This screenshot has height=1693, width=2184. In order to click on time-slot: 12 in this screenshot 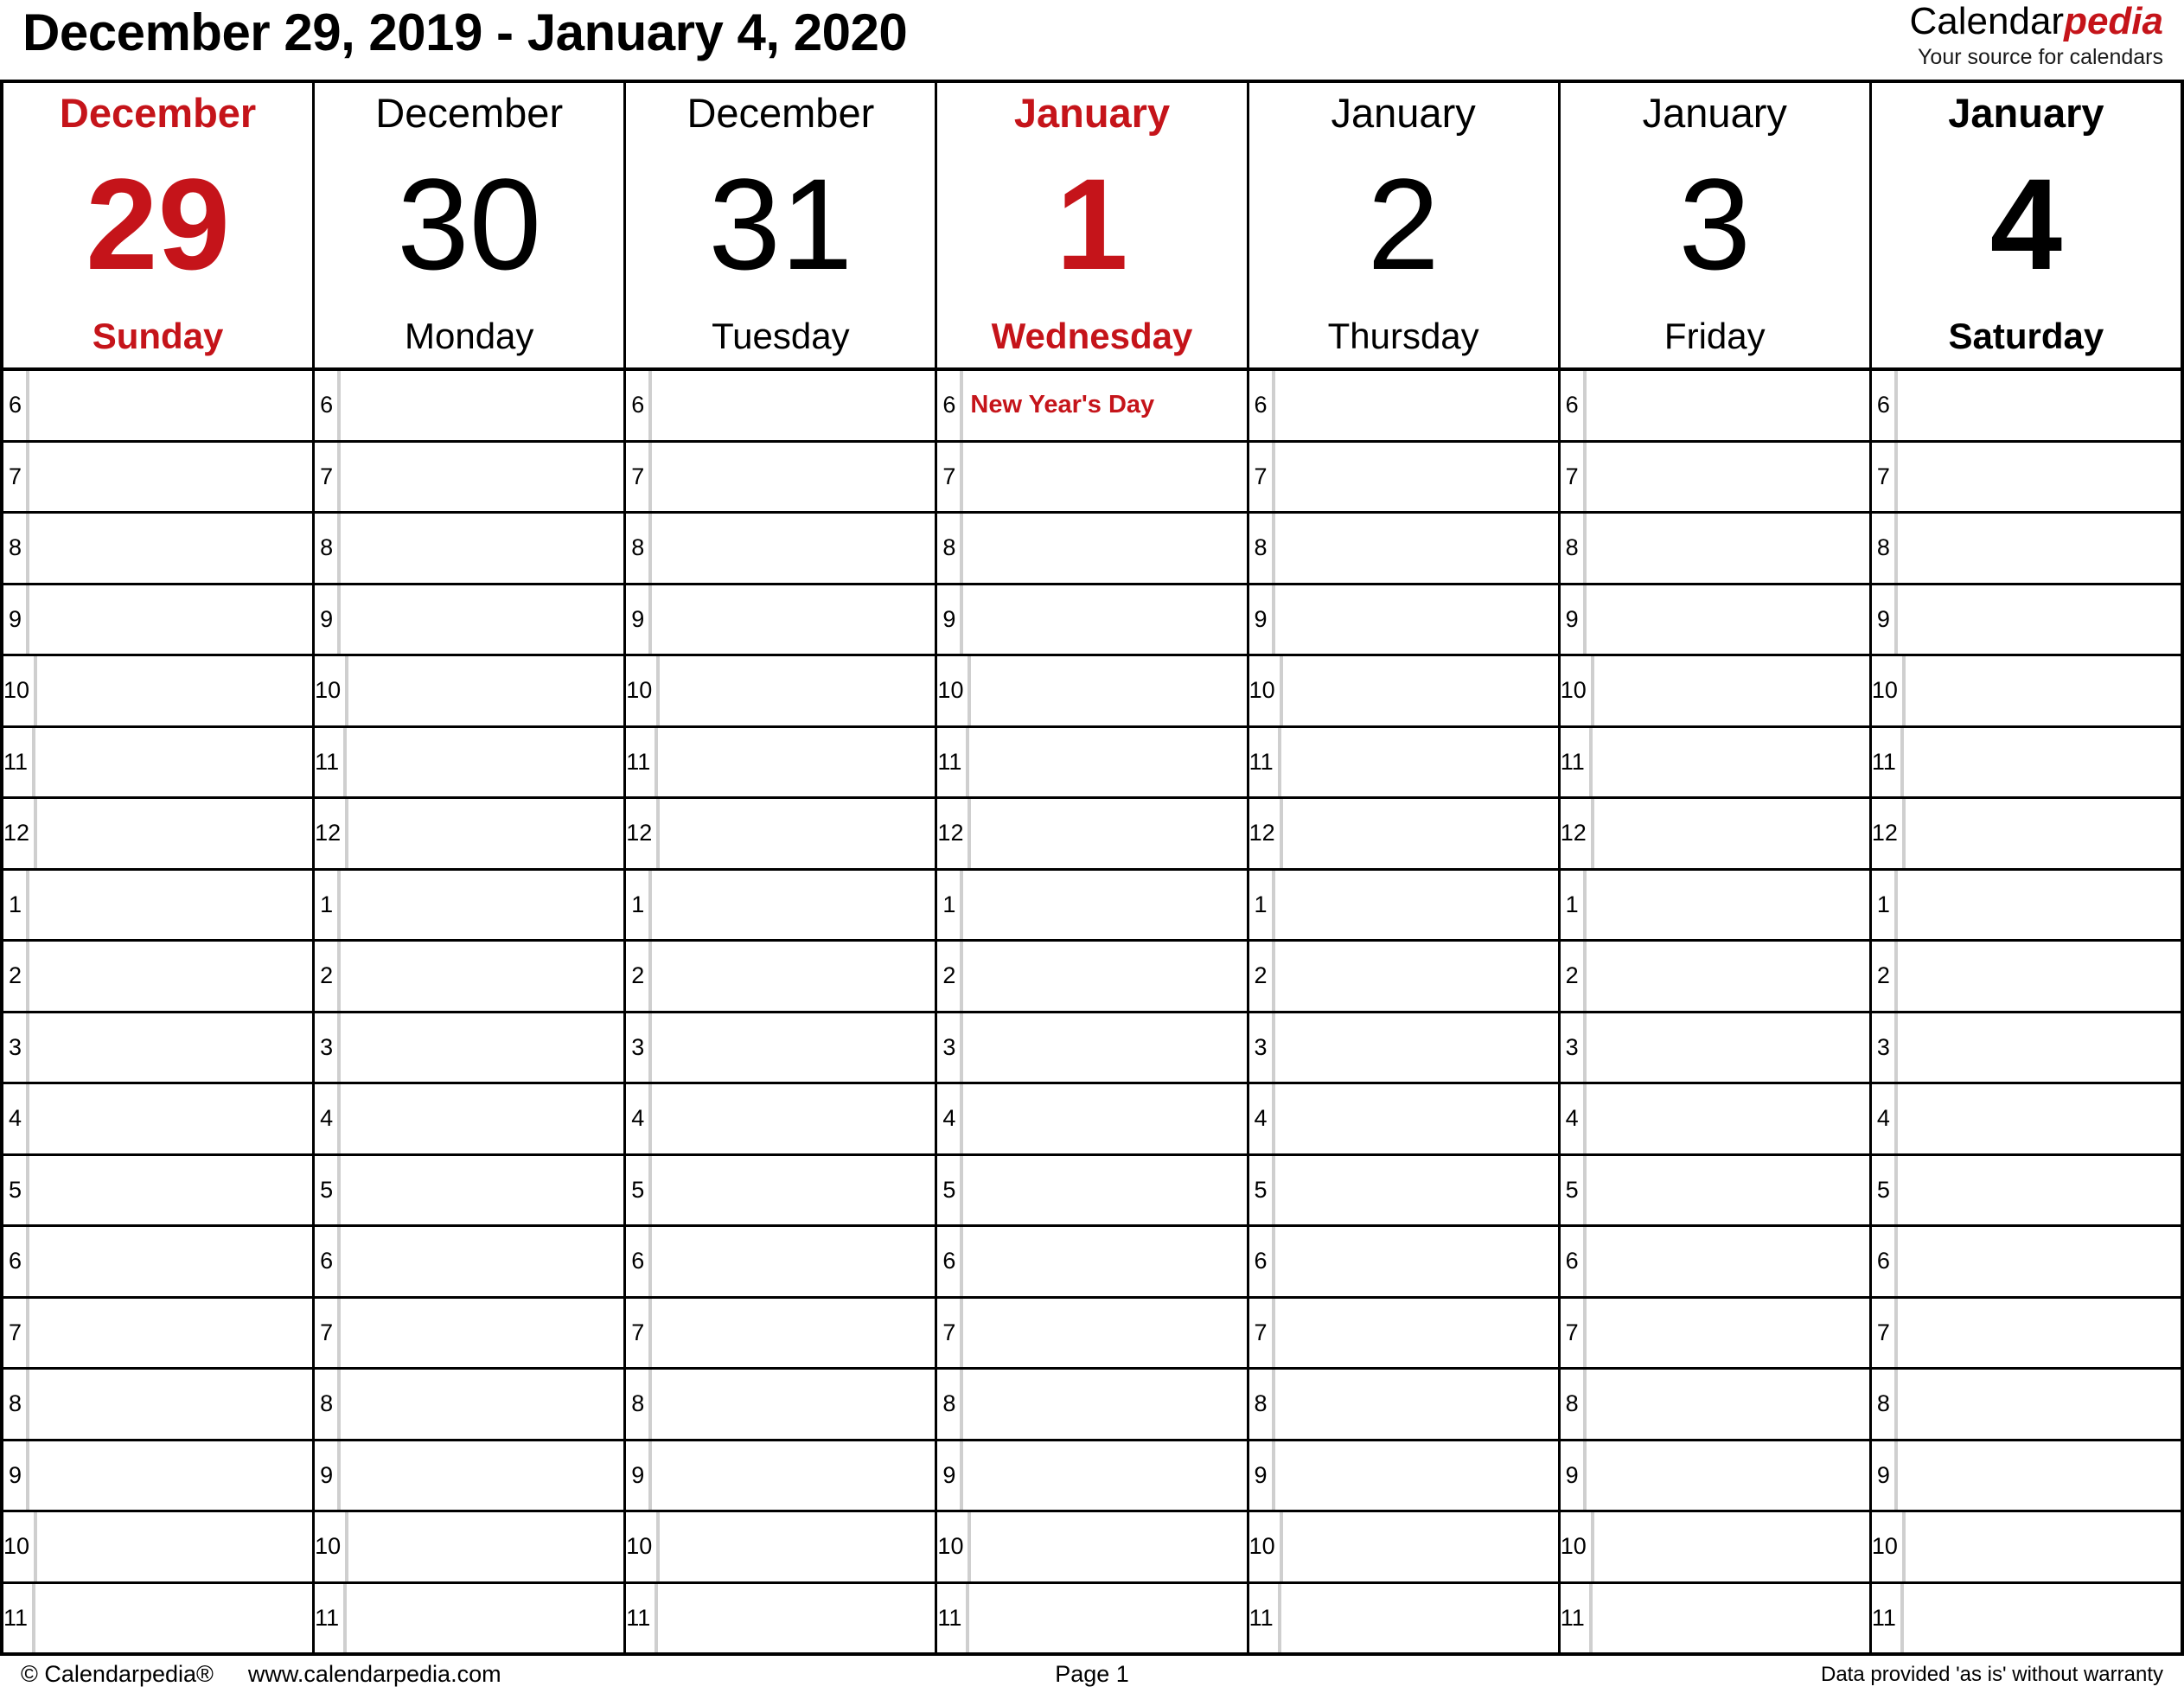, I will do `click(782, 833)`.